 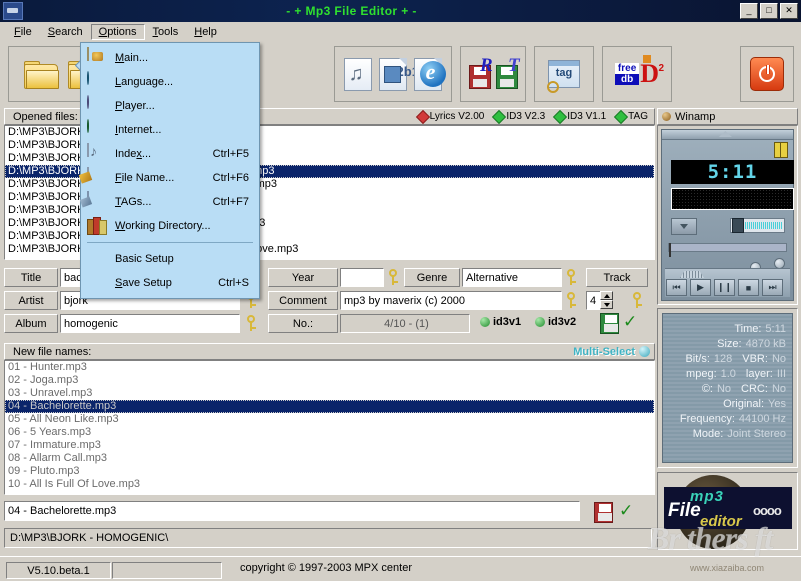 What do you see at coordinates (759, 374) in the screenshot?
I see `info-key-2: layer:` at bounding box center [759, 374].